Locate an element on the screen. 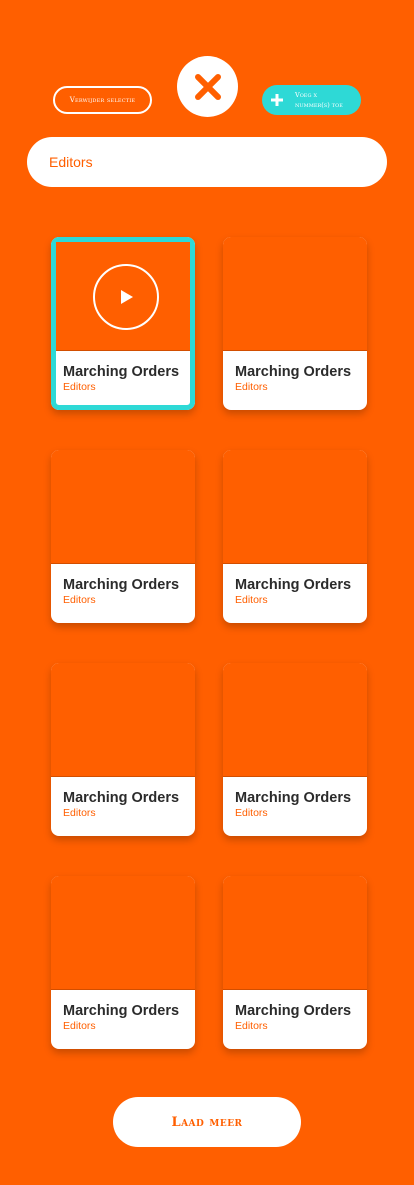  add-label-line2: nummer(s) toe is located at coordinates (319, 105).